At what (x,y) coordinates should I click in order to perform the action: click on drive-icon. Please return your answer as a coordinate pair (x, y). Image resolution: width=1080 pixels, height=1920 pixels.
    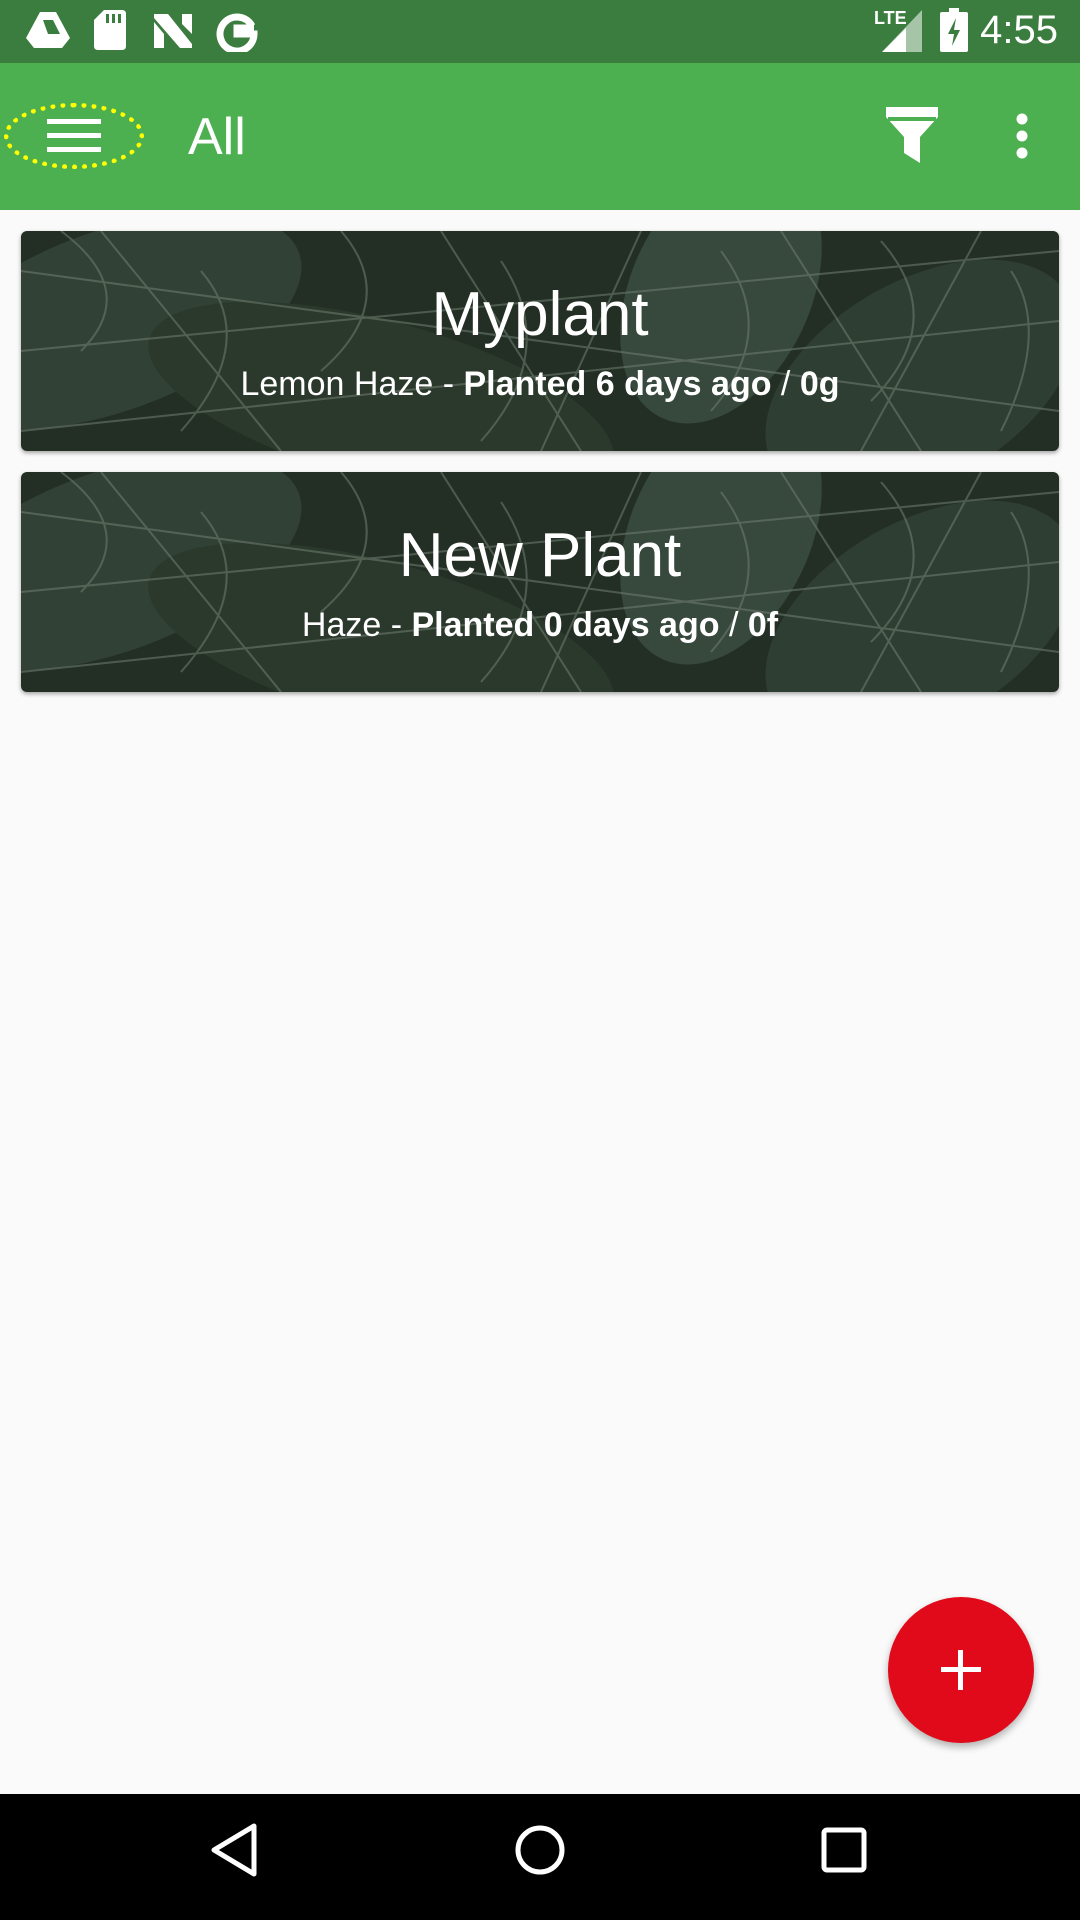
    Looking at the image, I should click on (48, 32).